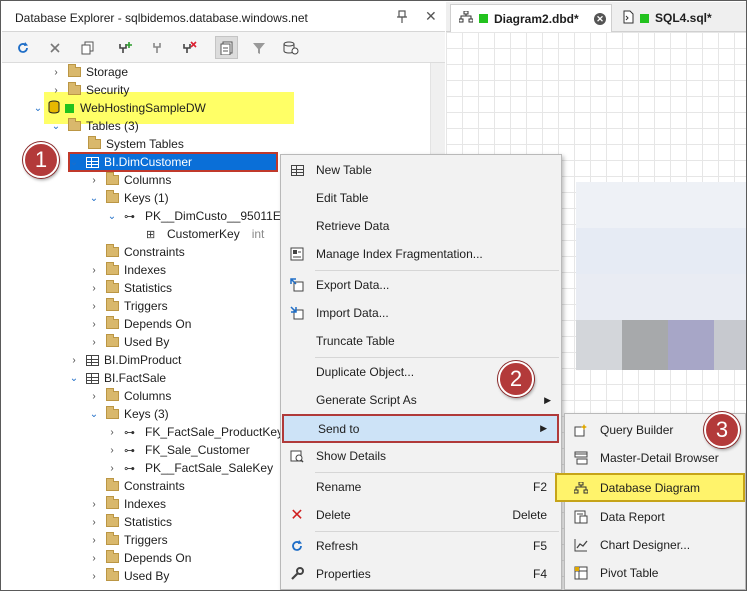 This screenshot has width=747, height=591. I want to click on tree-node-label: BI.DimProduct, so click(143, 360).